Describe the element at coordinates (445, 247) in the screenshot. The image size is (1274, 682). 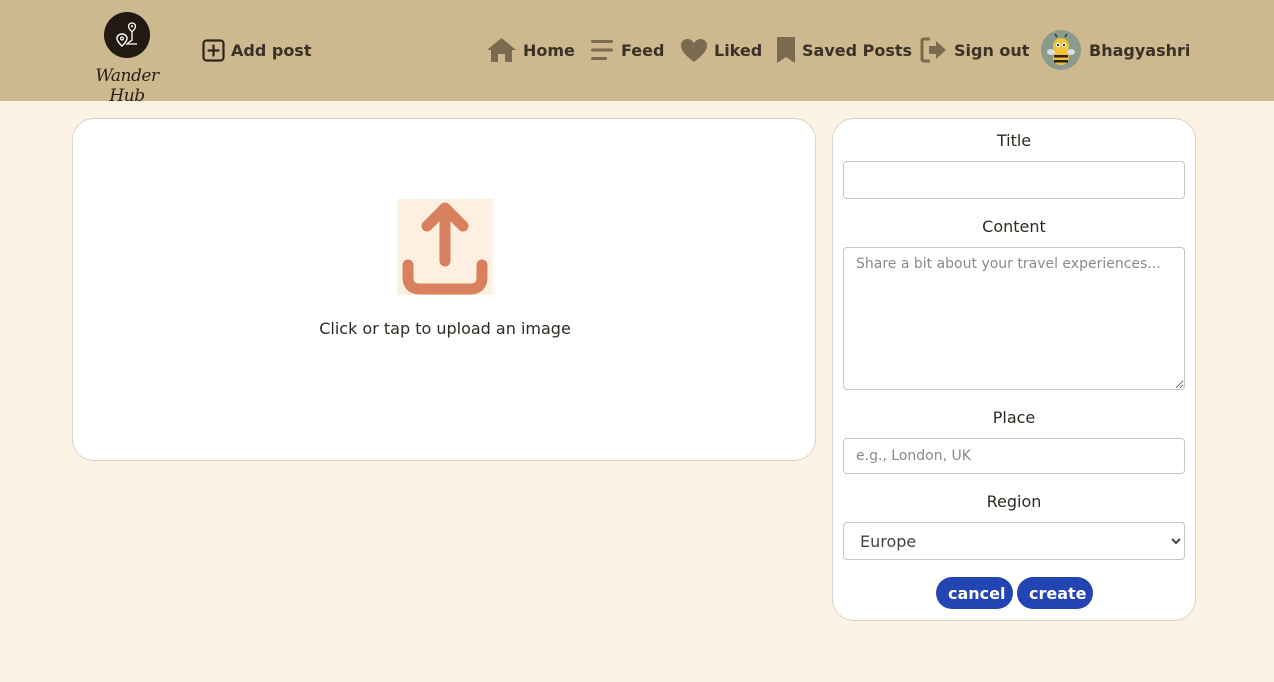
I see `upload-icon` at that location.